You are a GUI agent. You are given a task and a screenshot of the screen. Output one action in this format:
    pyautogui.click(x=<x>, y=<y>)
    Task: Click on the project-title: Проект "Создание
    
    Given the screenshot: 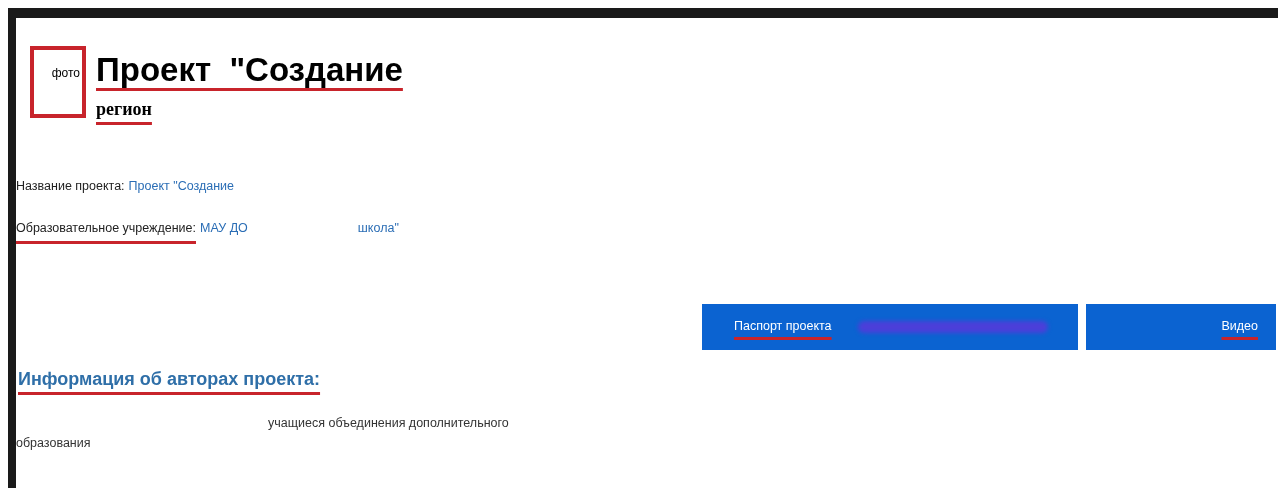 What is the action you would take?
    pyautogui.click(x=249, y=70)
    